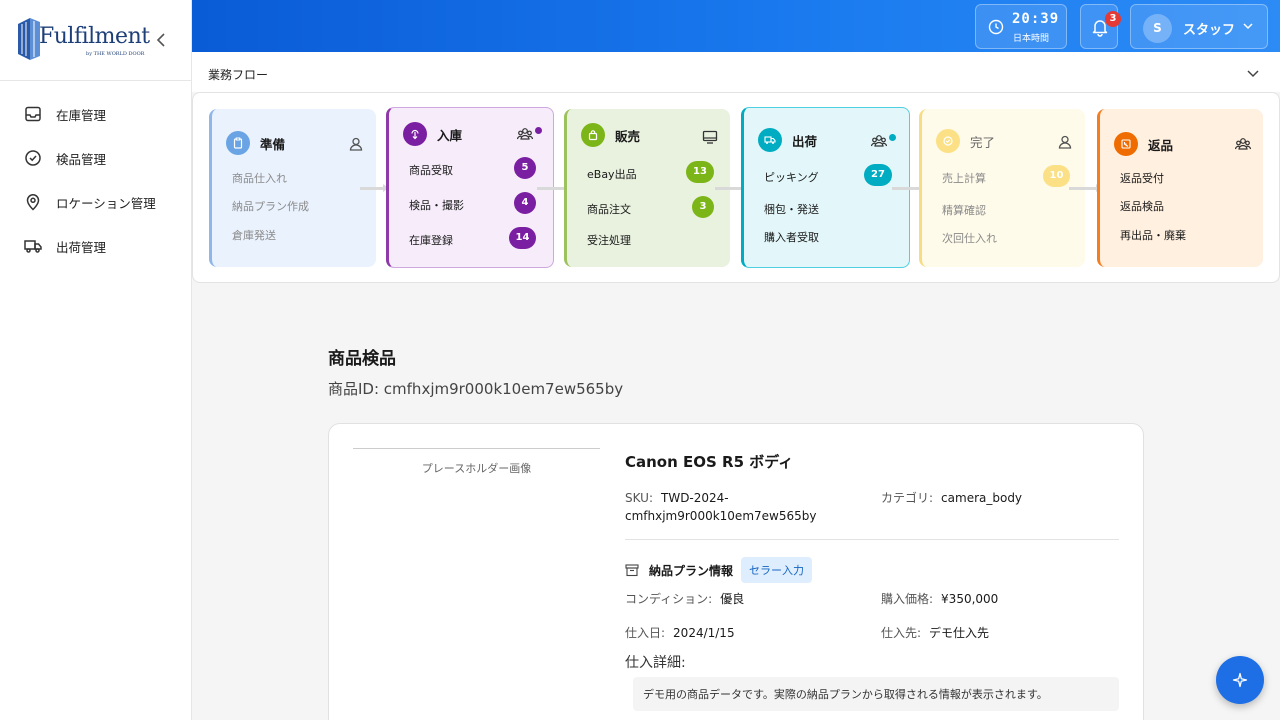 The height and width of the screenshot is (720, 1280). I want to click on price-label: 購入価格:, so click(907, 599).